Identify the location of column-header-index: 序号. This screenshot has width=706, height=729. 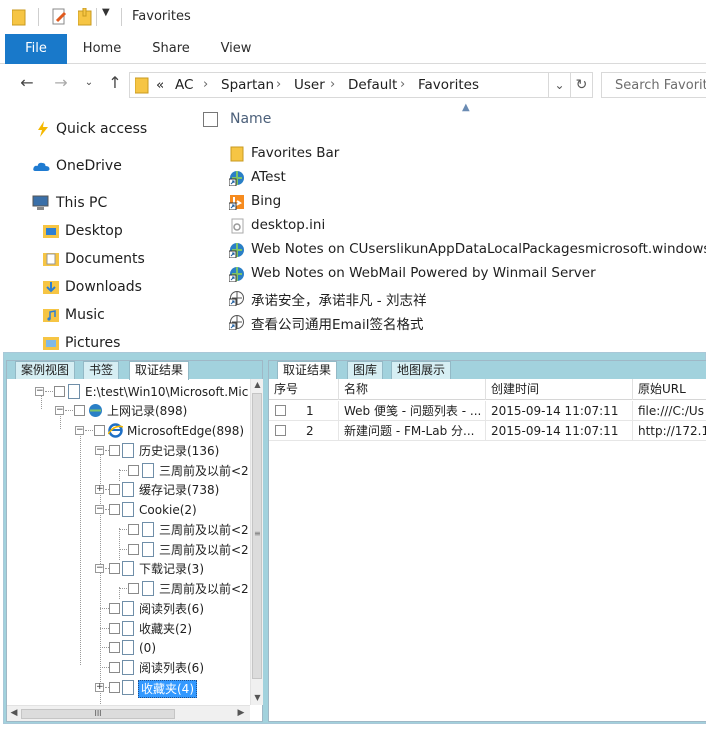
(304, 389).